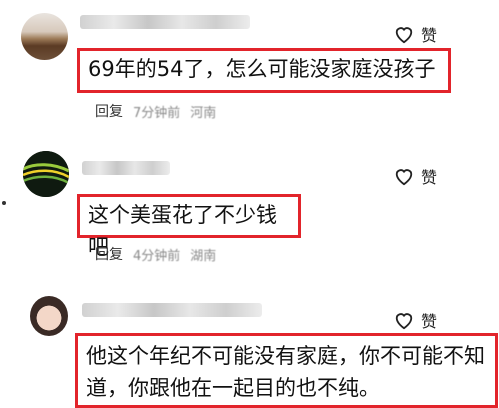  Describe the element at coordinates (264, 70) in the screenshot. I see `comment-text: 69年的54了，怎么可能没家庭没孩子` at that location.